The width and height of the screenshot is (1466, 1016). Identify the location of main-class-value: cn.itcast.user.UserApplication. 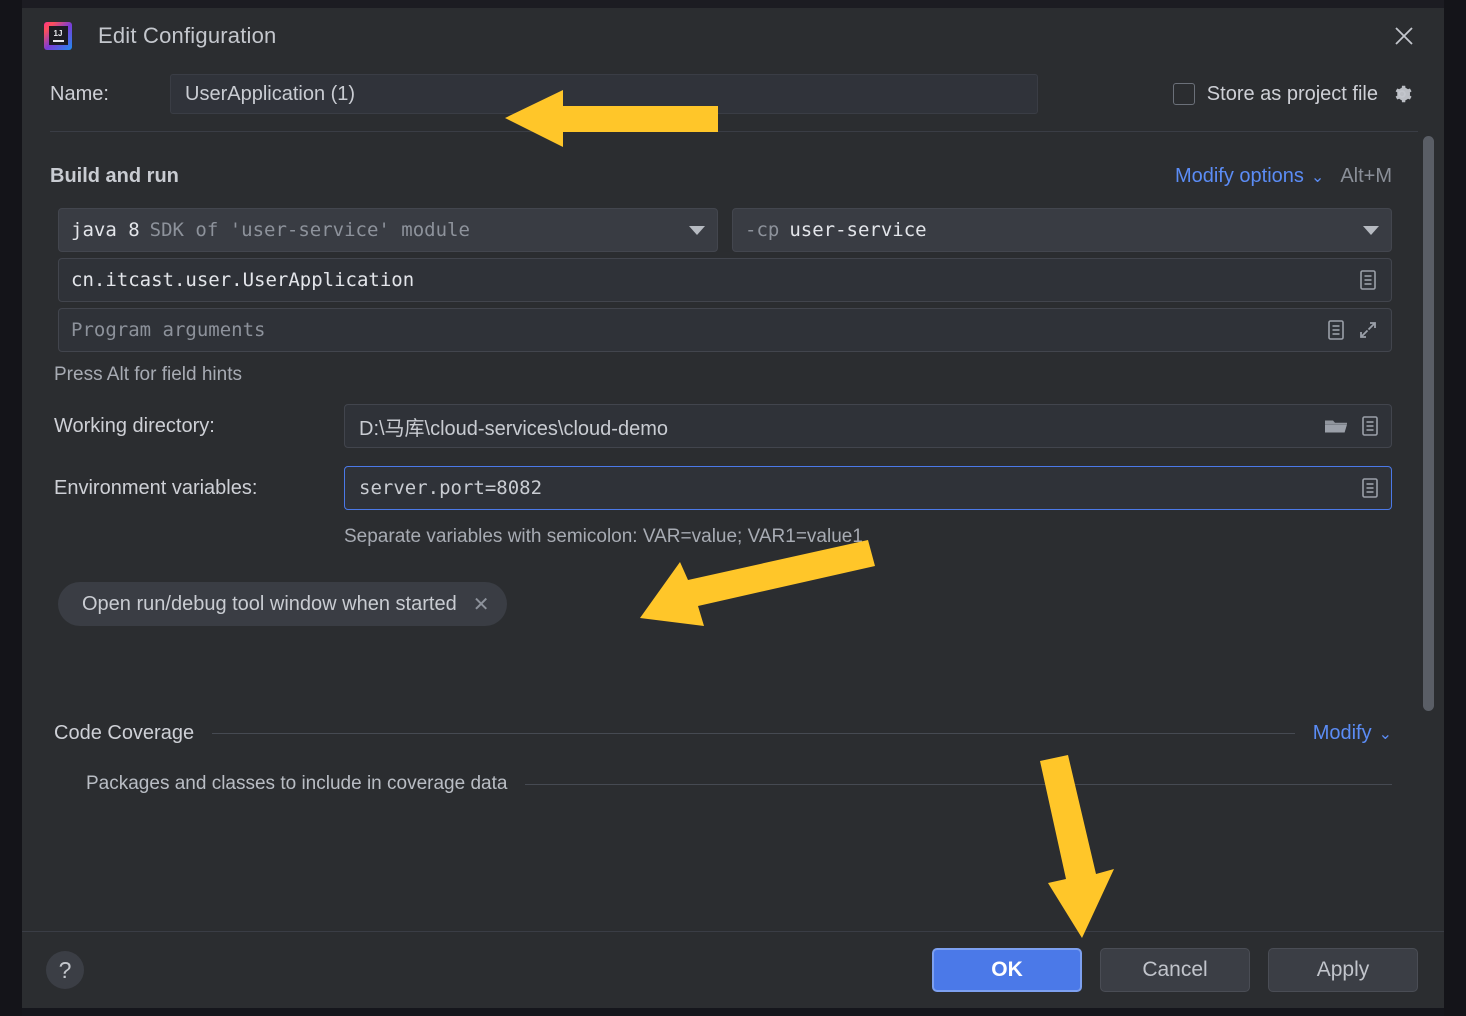
(243, 280).